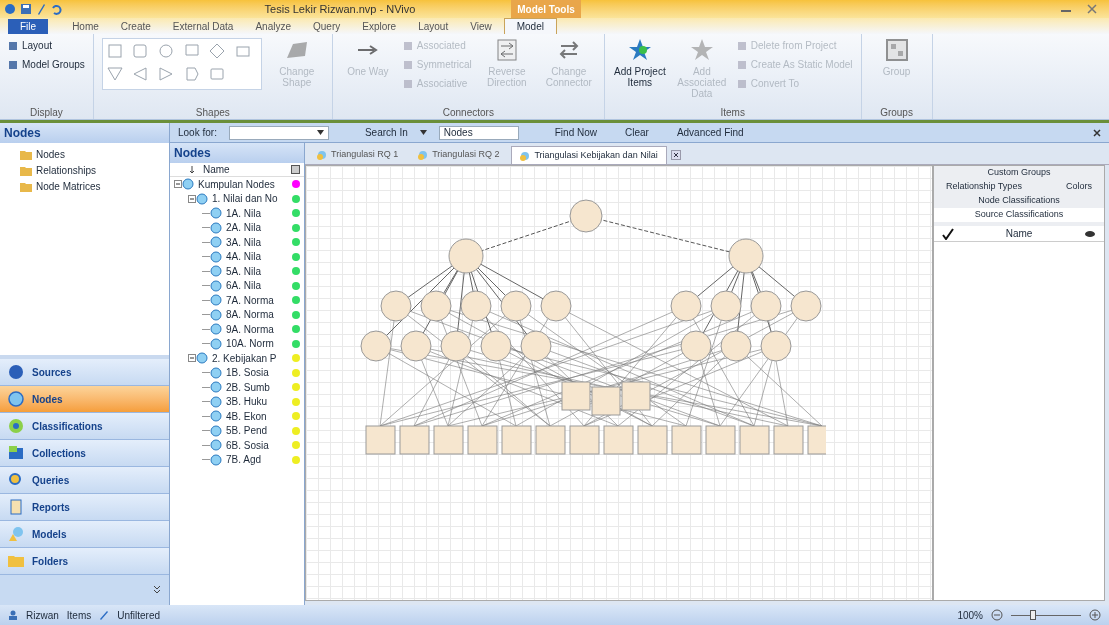 This screenshot has width=1109, height=625. What do you see at coordinates (85, 26) in the screenshot?
I see `ribbon-tab: Home` at bounding box center [85, 26].